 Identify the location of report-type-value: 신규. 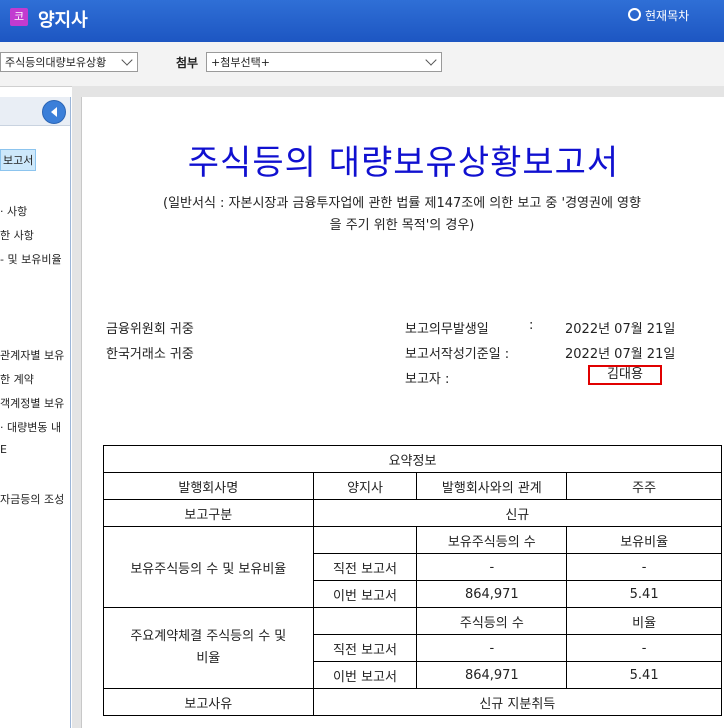
(517, 513).